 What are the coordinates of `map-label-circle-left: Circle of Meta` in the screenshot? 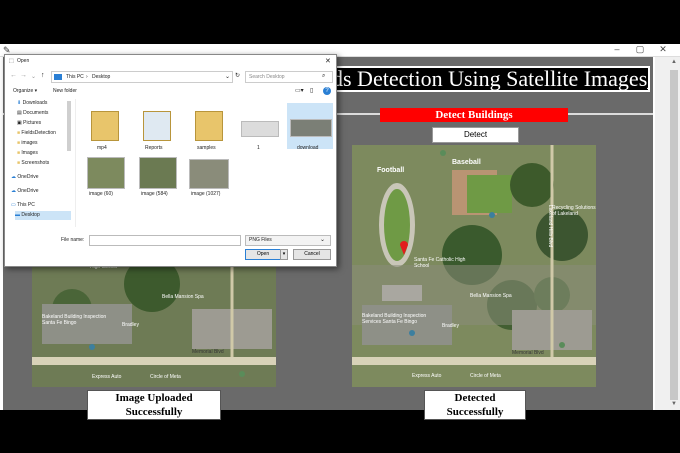 It's located at (165, 377).